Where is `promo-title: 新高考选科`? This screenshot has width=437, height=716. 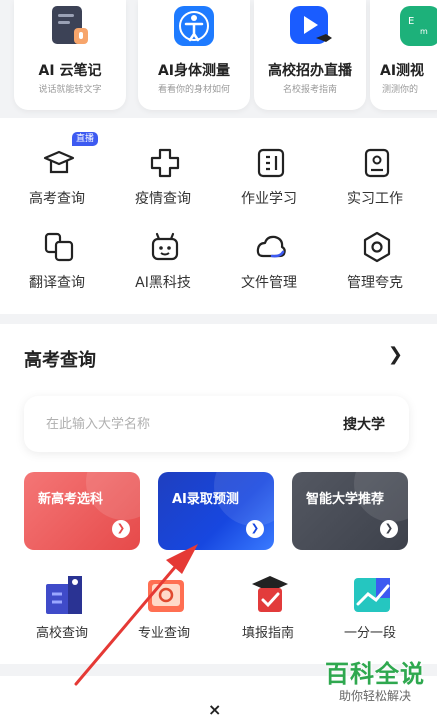
promo-title: 新高考选科 is located at coordinates (71, 499).